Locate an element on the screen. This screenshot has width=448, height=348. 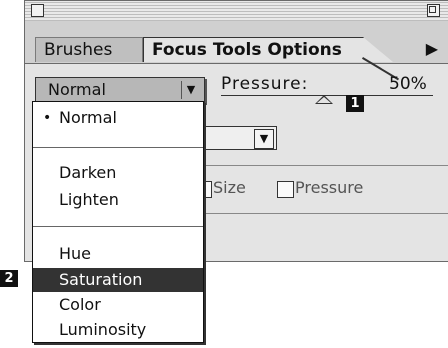
menu-item-lighten: Lighten is located at coordinates (118, 200).